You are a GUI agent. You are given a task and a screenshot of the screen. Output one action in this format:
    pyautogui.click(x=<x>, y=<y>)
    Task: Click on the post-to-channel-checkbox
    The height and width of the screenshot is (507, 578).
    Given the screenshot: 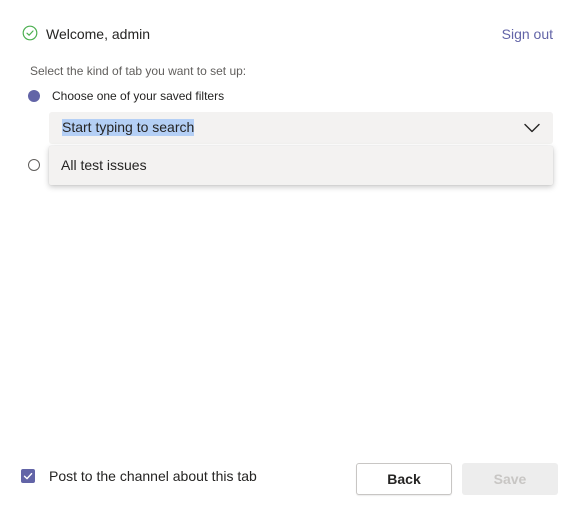 What is the action you would take?
    pyautogui.click(x=28, y=476)
    